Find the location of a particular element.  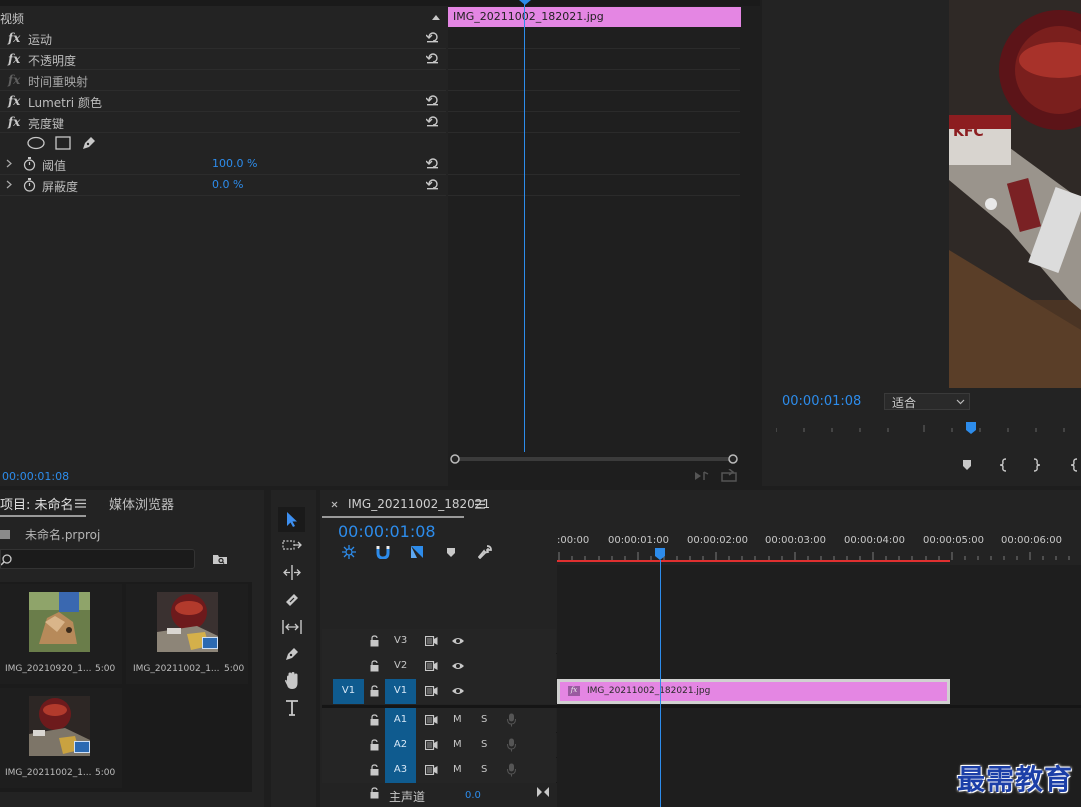

program-monitor-frame: KFC is located at coordinates (1015, 194).